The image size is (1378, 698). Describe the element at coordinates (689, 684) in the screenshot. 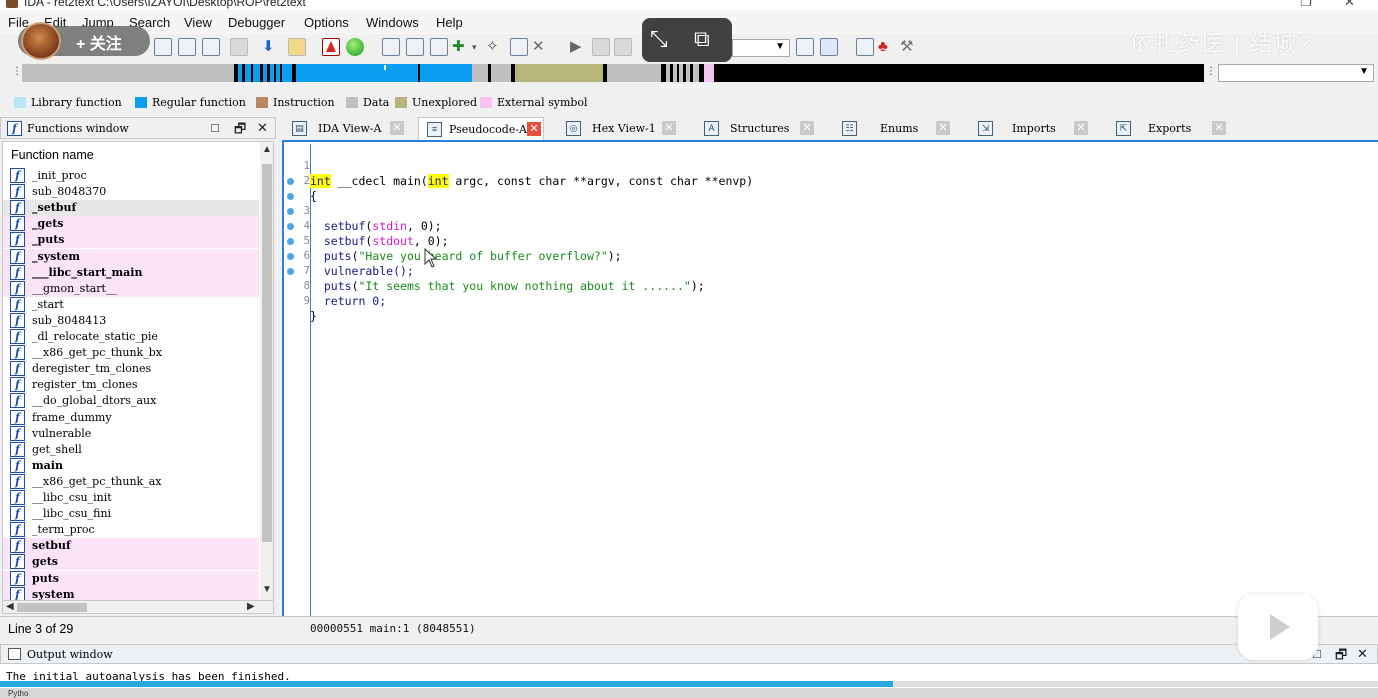

I see `video-progress-bar` at that location.